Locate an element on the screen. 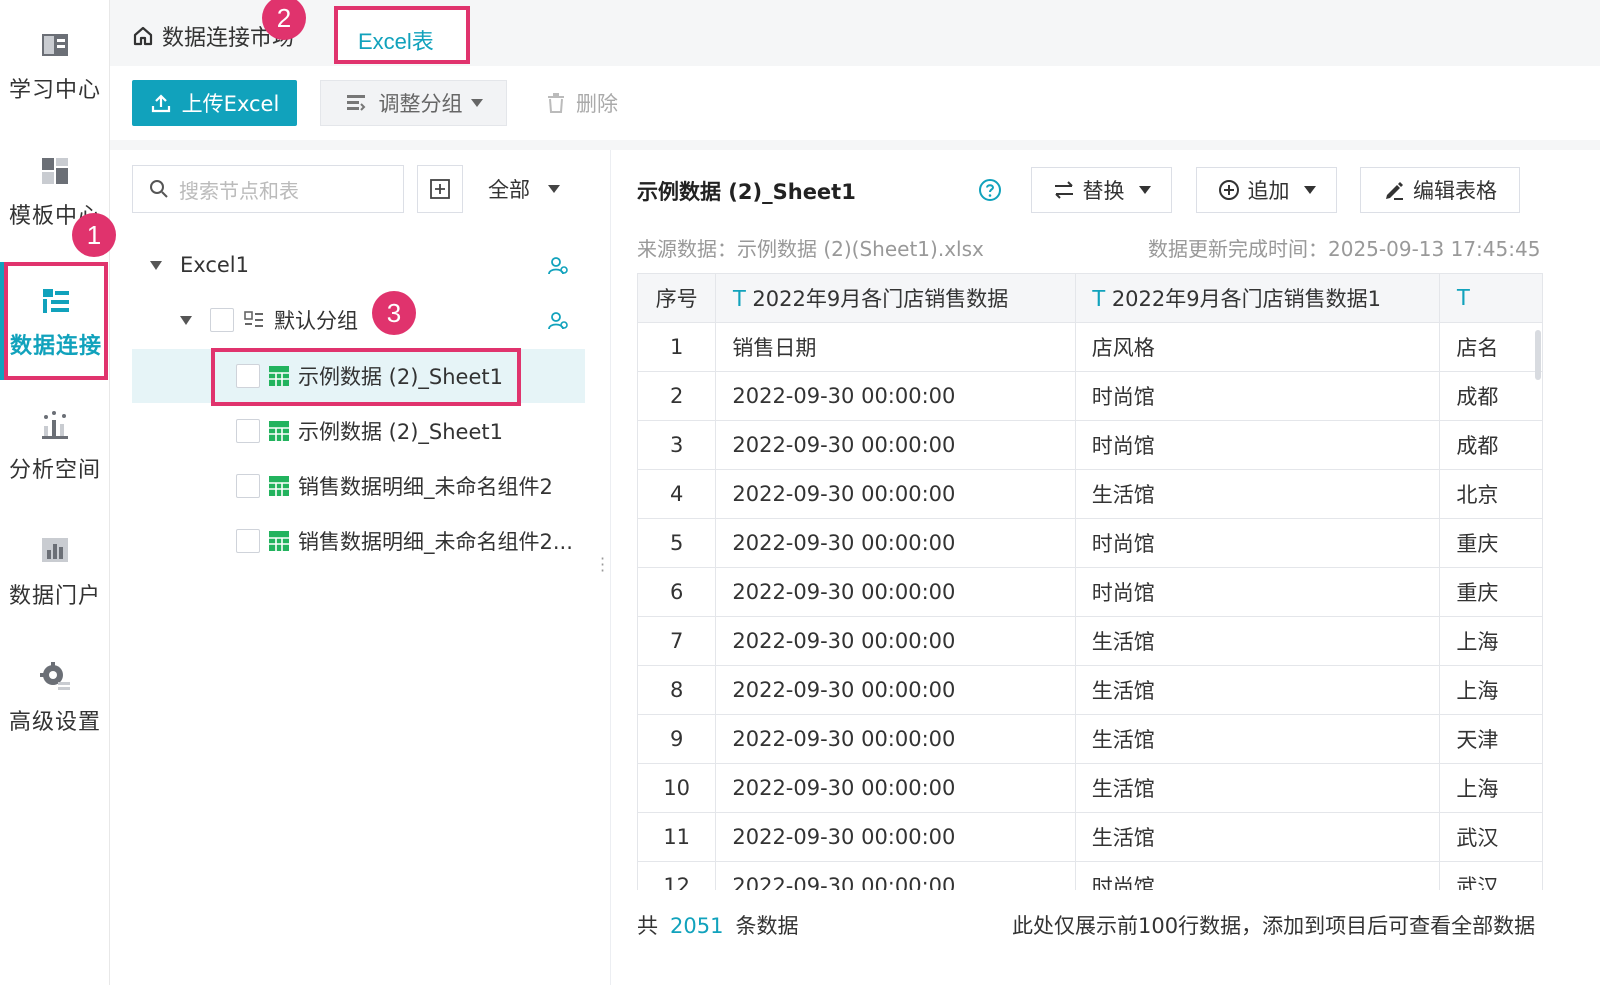  table-scrollbar is located at coordinates (1538, 355).